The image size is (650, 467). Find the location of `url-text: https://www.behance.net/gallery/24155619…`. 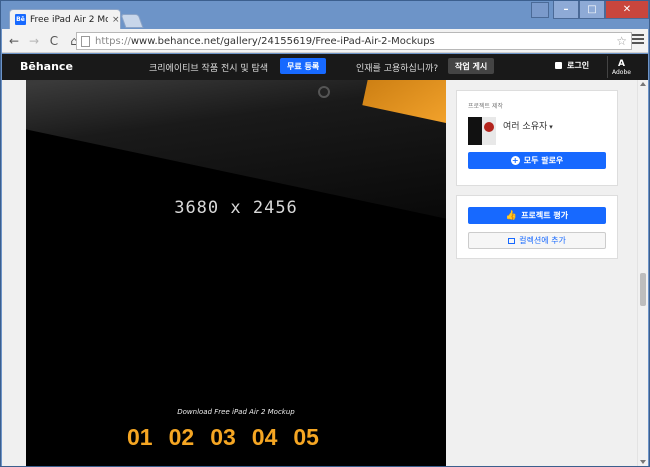

url-text: https://www.behance.net/gallery/24155619… is located at coordinates (265, 41).